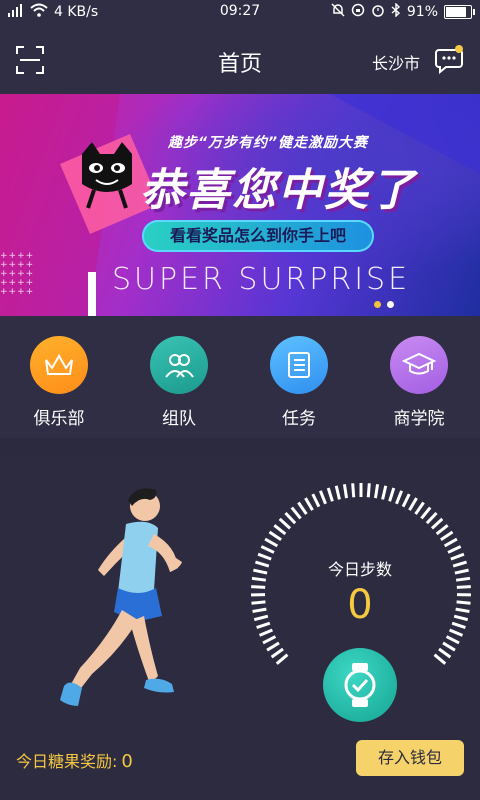  What do you see at coordinates (261, 279) in the screenshot?
I see `banner-english-text: SUPER SURPRISE` at bounding box center [261, 279].